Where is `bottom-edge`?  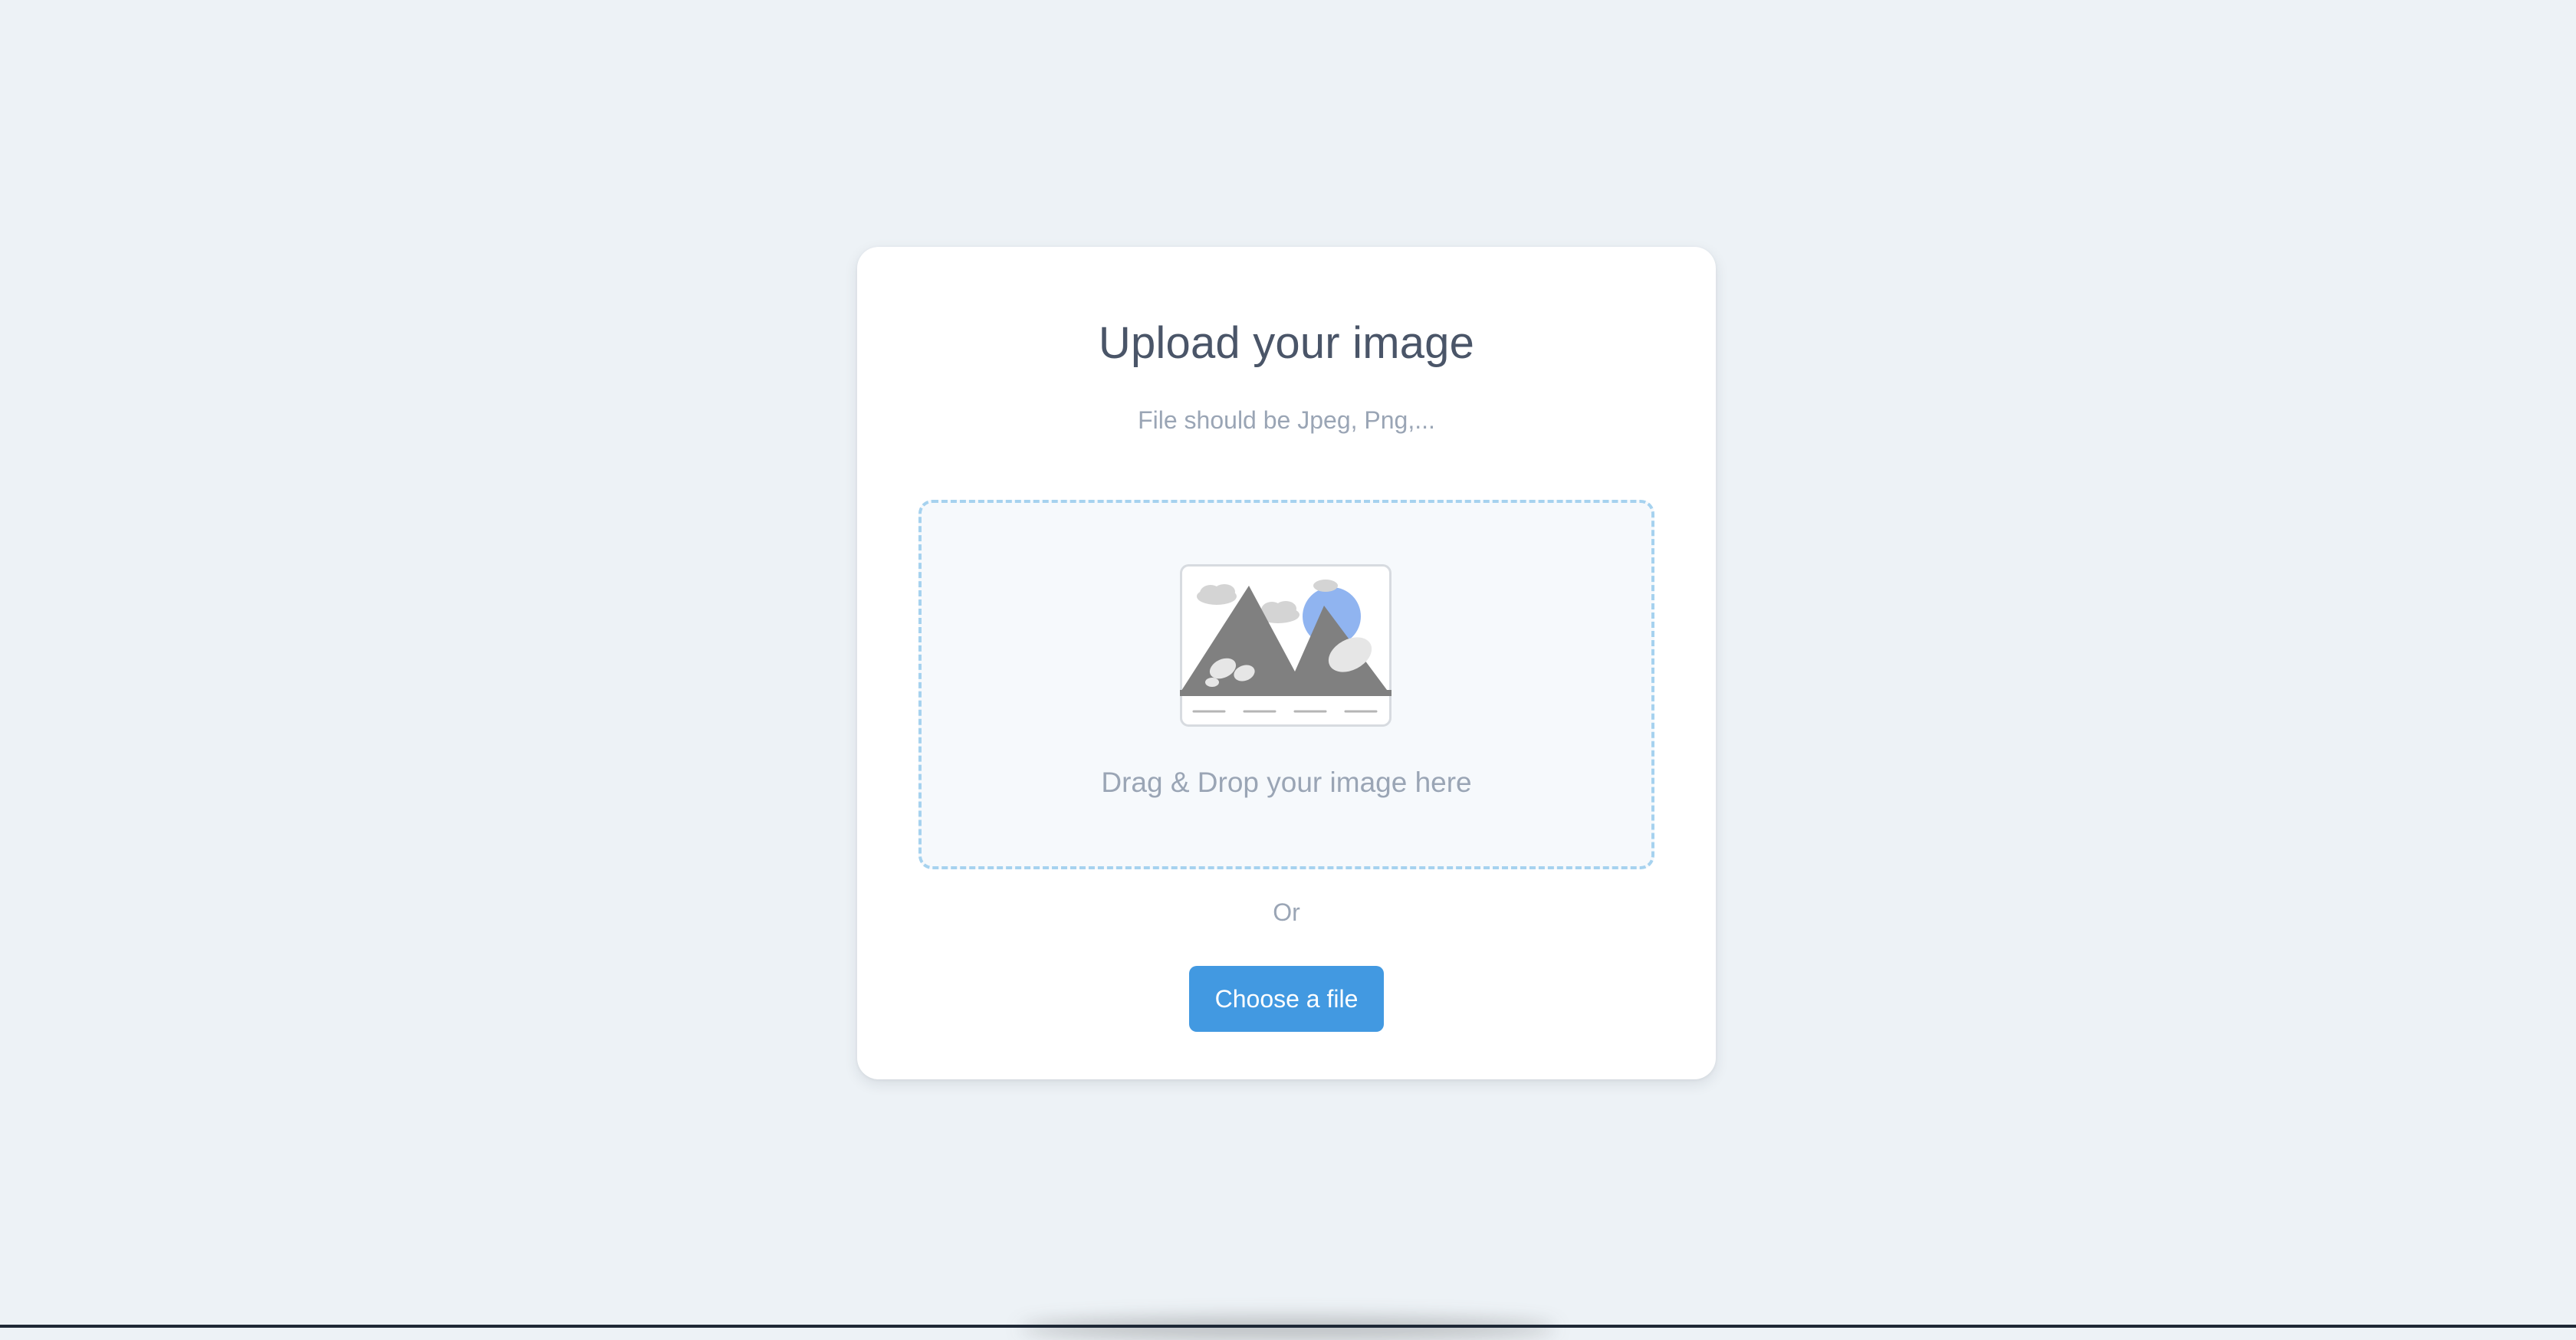
bottom-edge is located at coordinates (1288, 1326).